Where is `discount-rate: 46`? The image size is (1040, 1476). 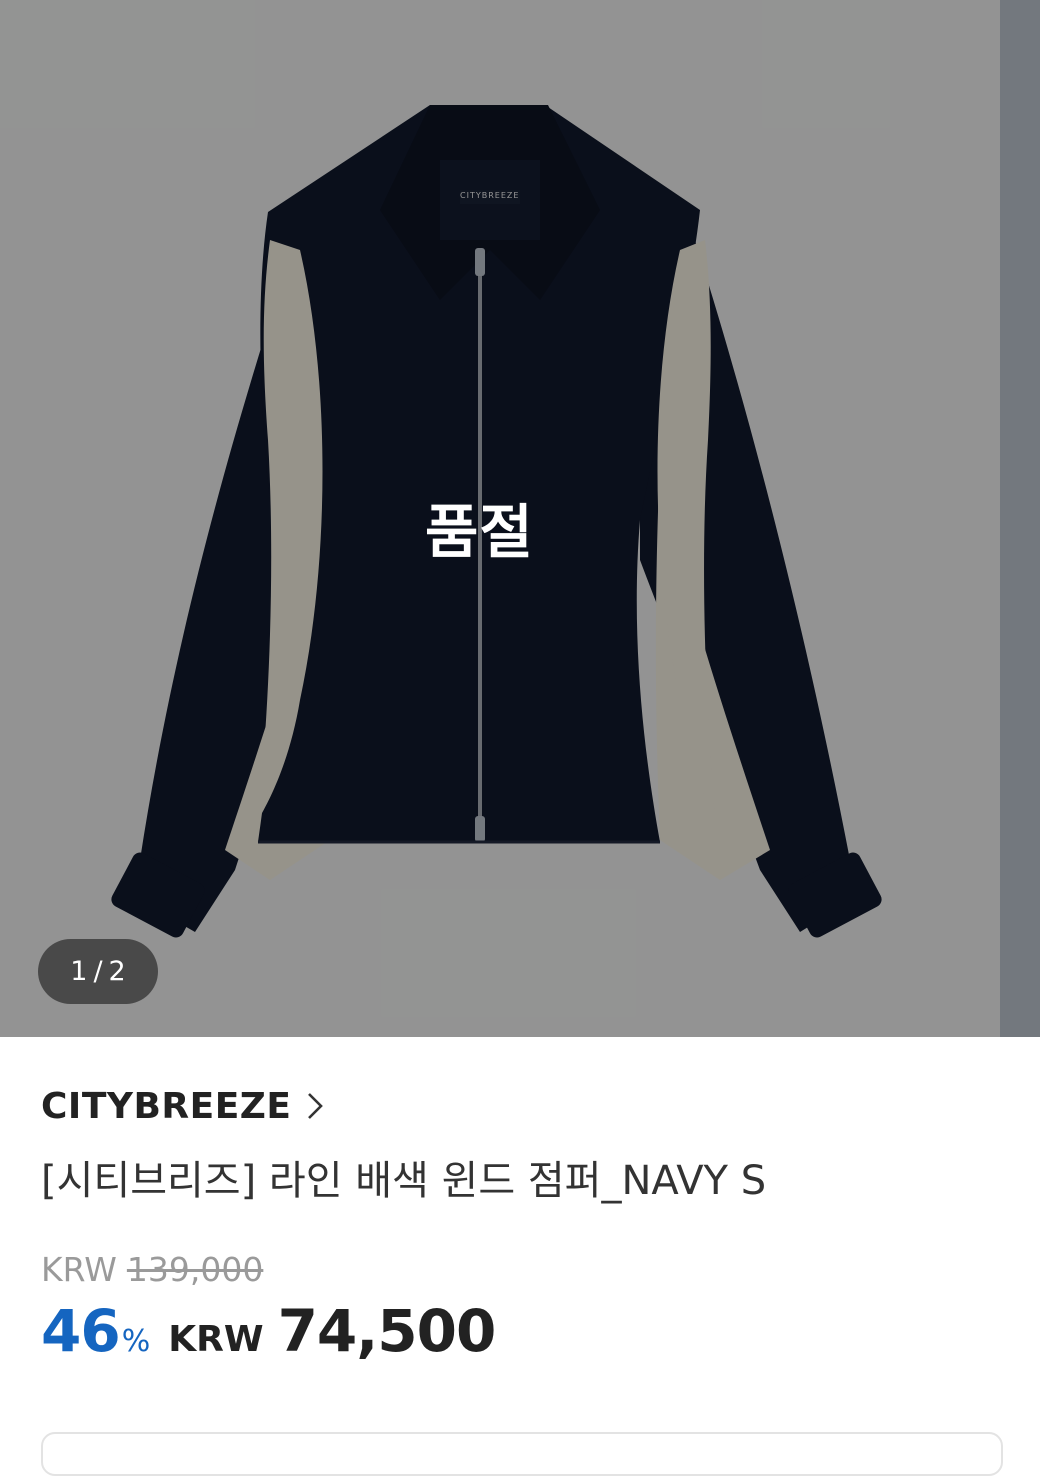 discount-rate: 46 is located at coordinates (81, 1331).